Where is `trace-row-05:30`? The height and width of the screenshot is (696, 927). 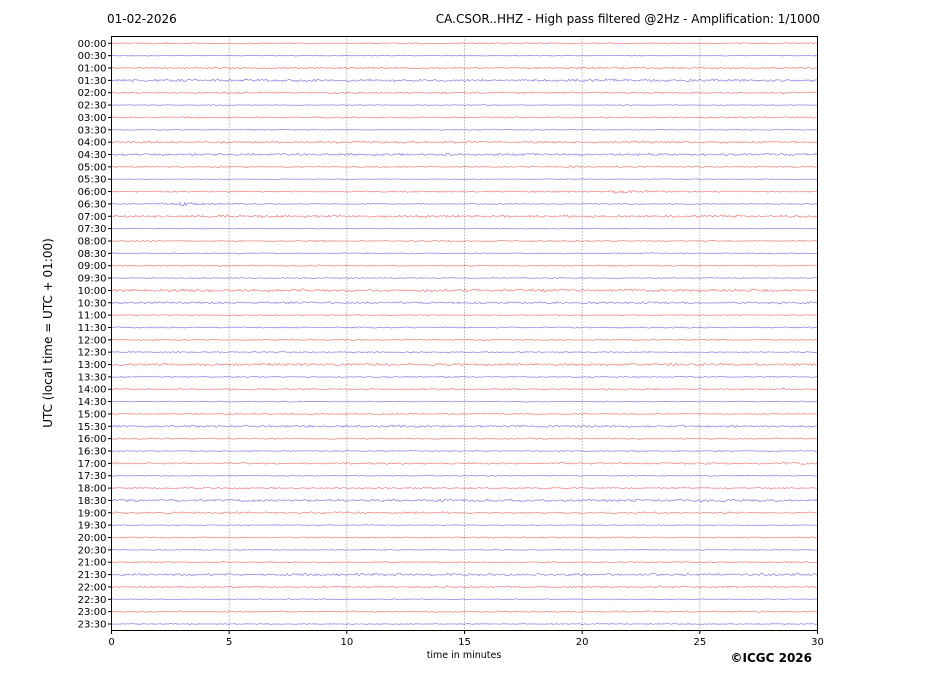 trace-row-05:30 is located at coordinates (464, 179).